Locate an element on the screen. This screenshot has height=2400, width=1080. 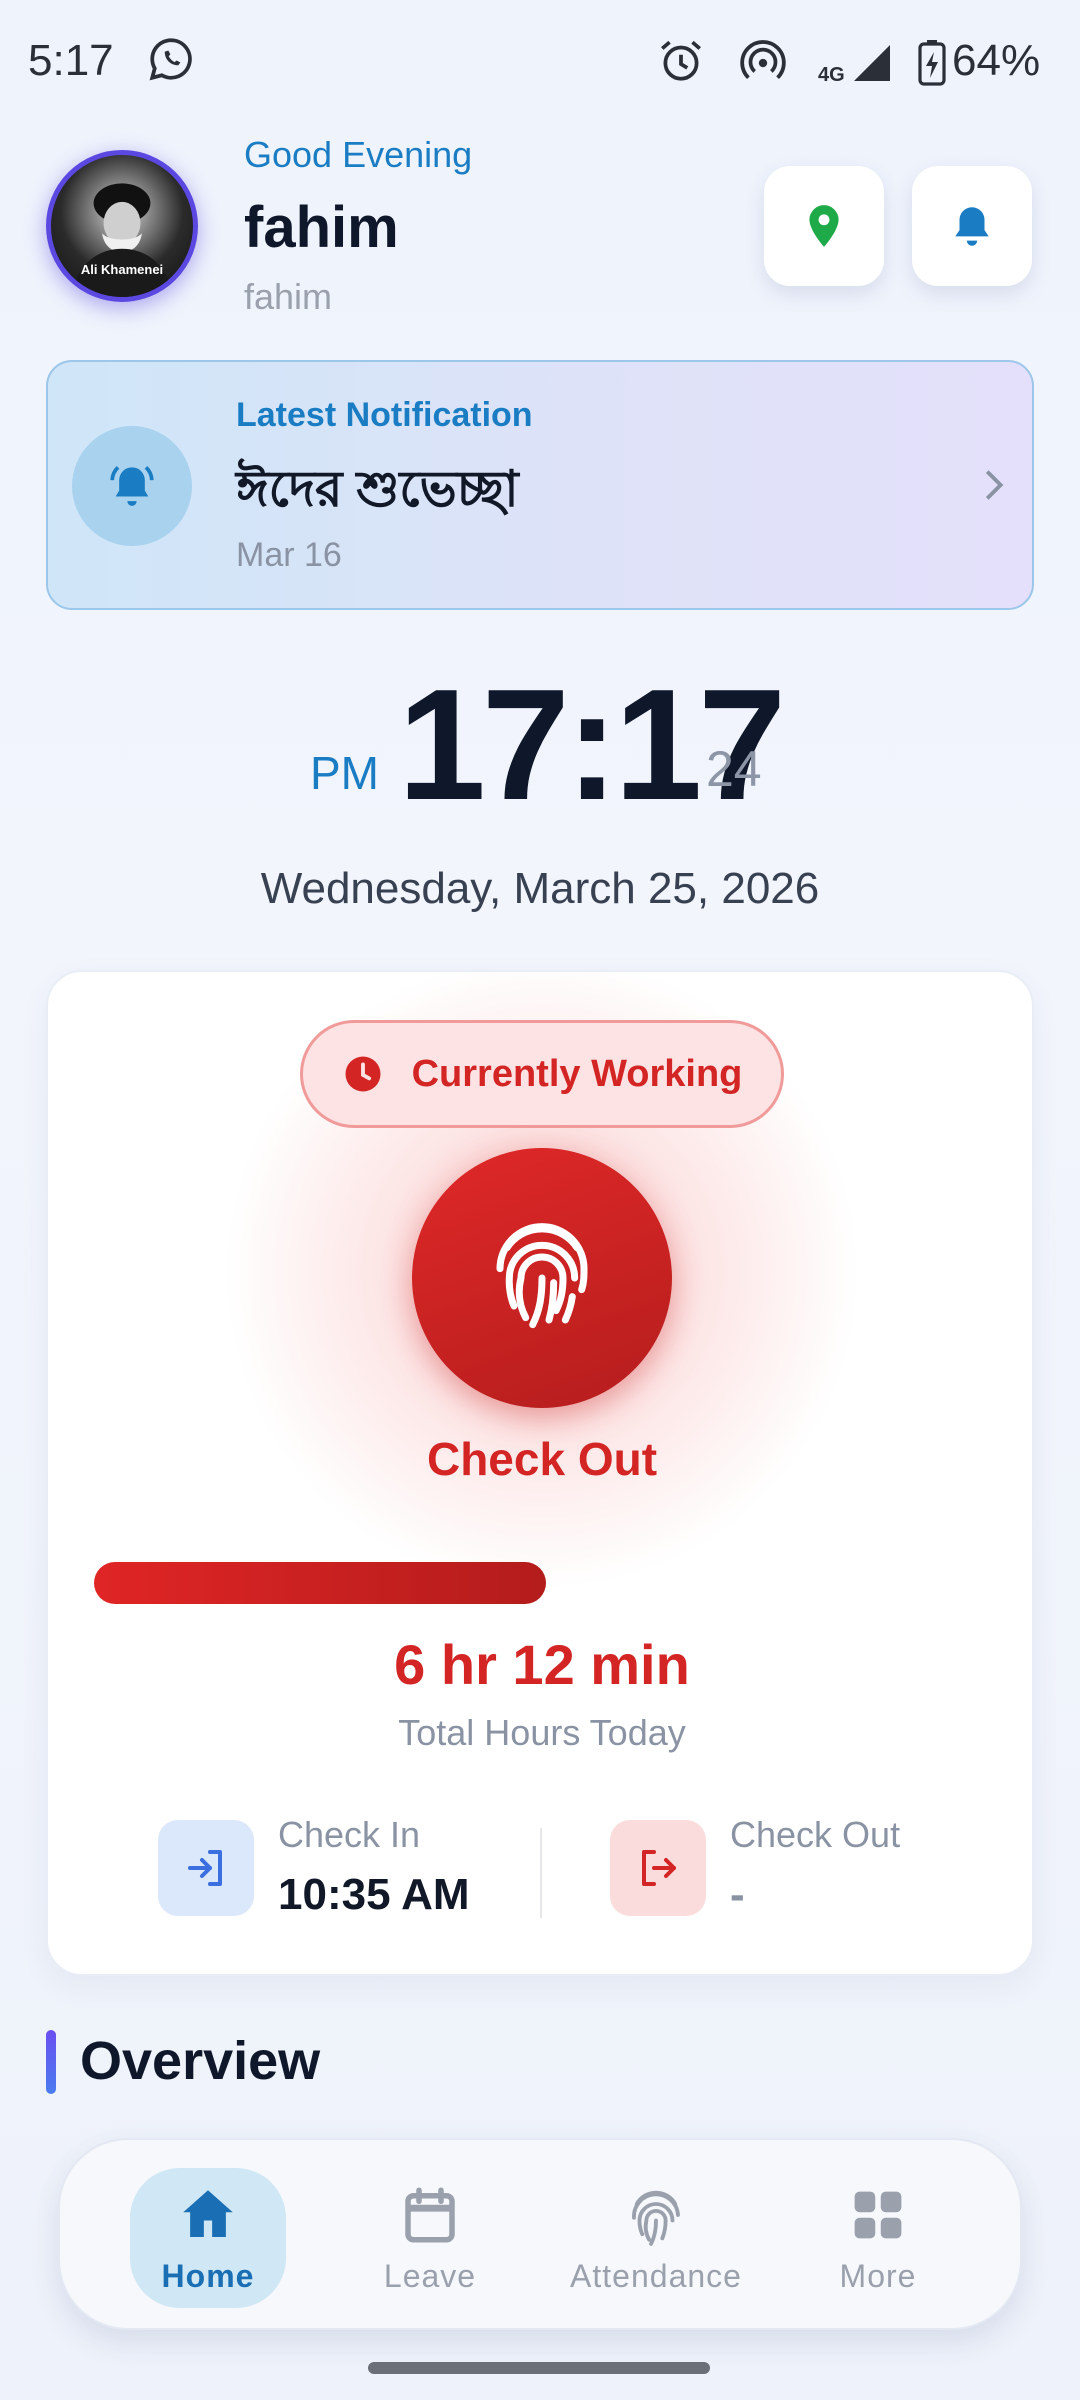
chevron-right-icon is located at coordinates (994, 485).